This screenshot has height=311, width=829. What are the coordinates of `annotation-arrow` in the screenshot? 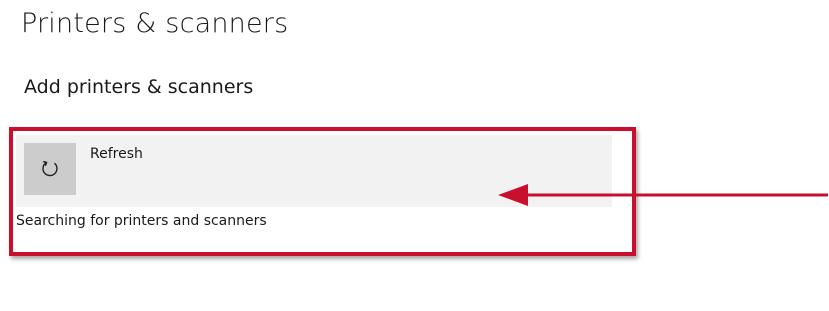 It's located at (663, 195).